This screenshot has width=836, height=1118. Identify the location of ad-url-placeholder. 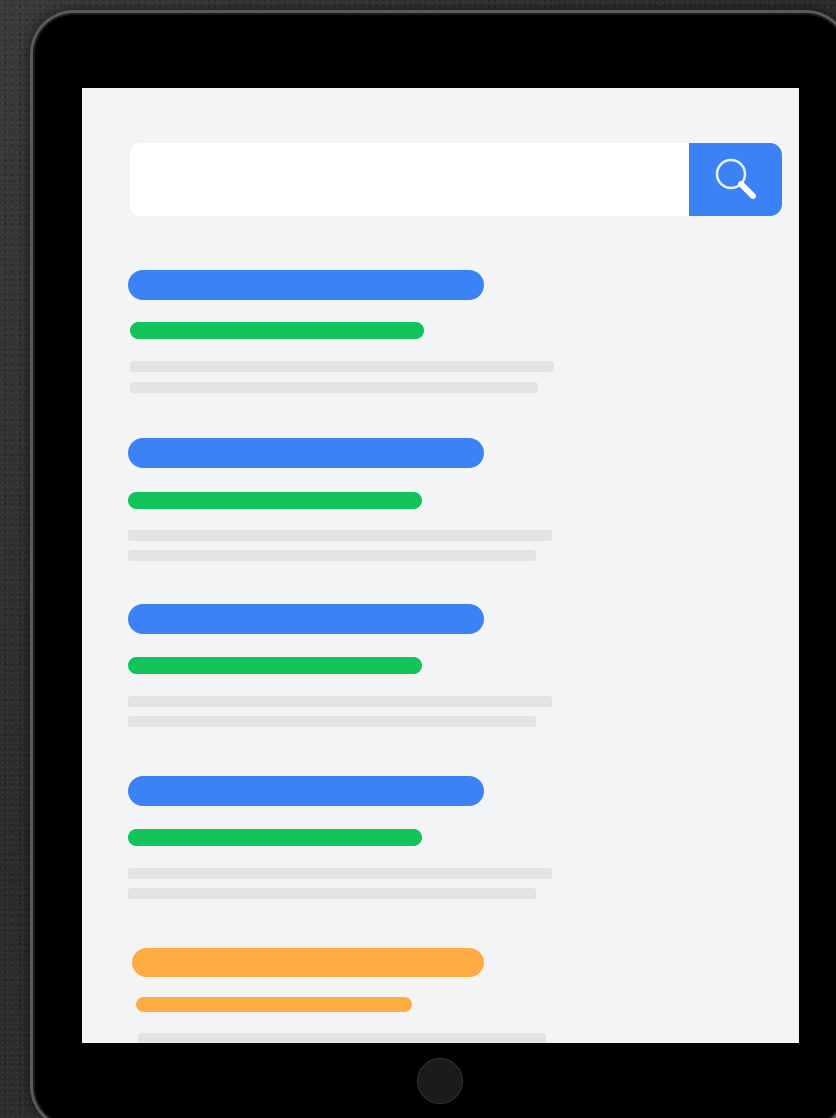
(274, 1004).